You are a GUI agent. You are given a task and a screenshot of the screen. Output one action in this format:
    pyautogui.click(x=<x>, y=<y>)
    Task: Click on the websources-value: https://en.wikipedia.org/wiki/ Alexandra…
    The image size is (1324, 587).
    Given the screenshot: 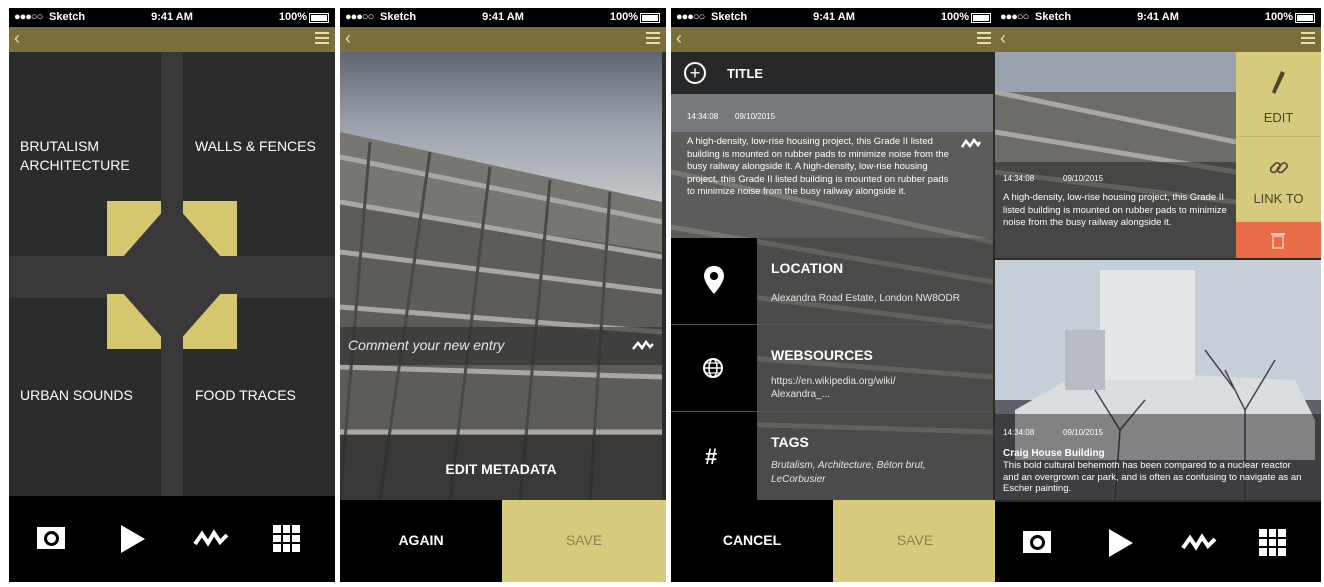 What is the action you would take?
    pyautogui.click(x=846, y=388)
    